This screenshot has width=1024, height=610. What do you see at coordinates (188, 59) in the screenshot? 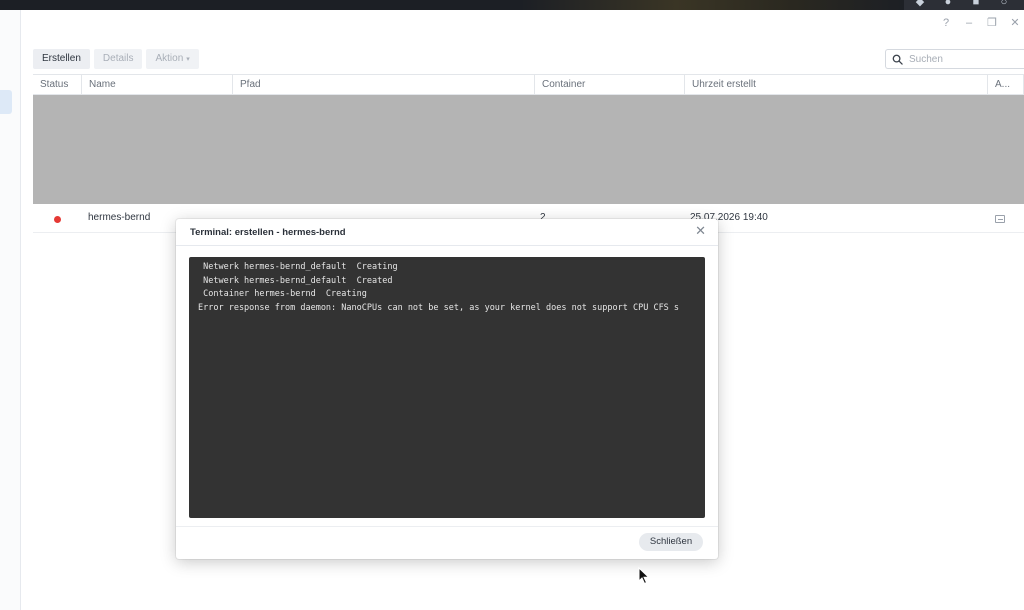
I see `chevron-down-icon: ▾` at bounding box center [188, 59].